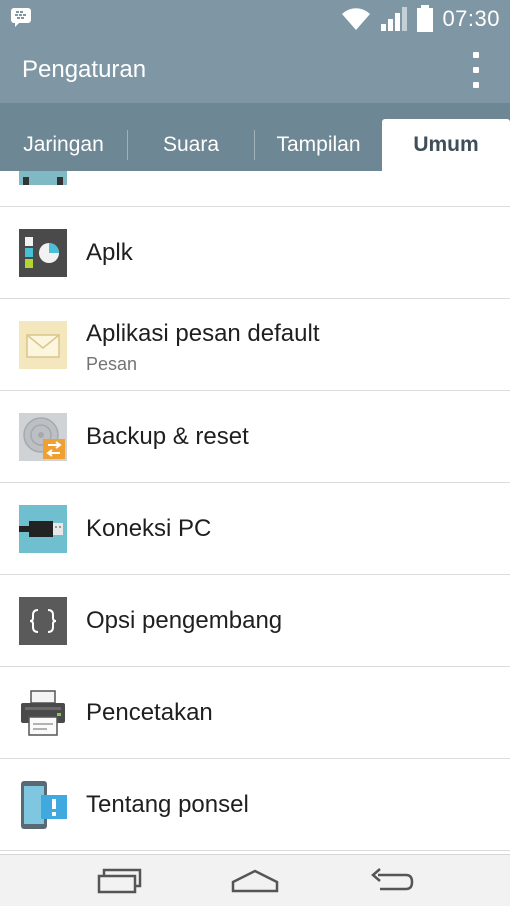  I want to click on apps-icon, so click(43, 253).